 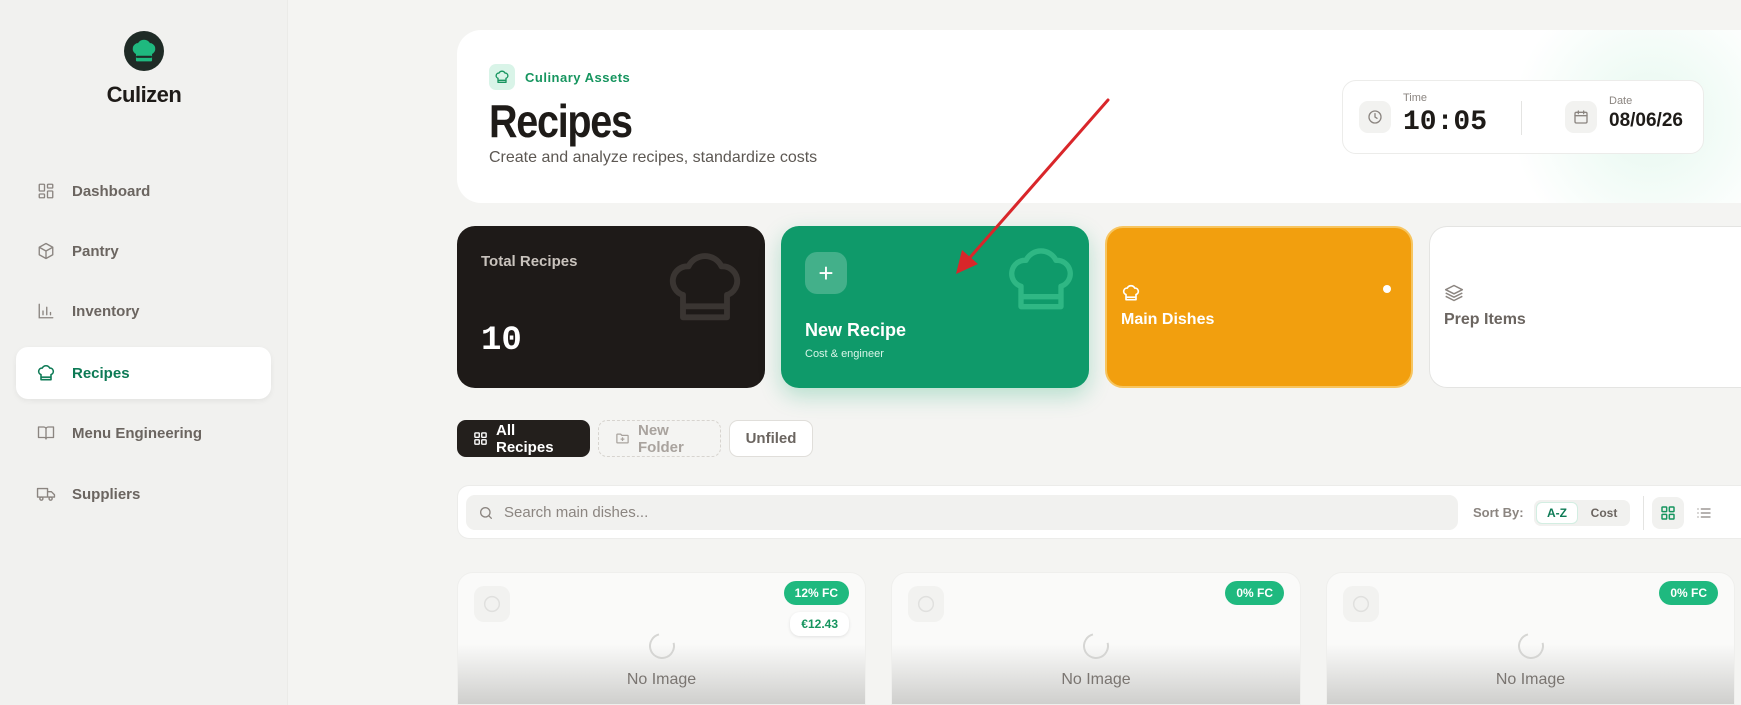 What do you see at coordinates (1375, 117) in the screenshot?
I see `clock-icon` at bounding box center [1375, 117].